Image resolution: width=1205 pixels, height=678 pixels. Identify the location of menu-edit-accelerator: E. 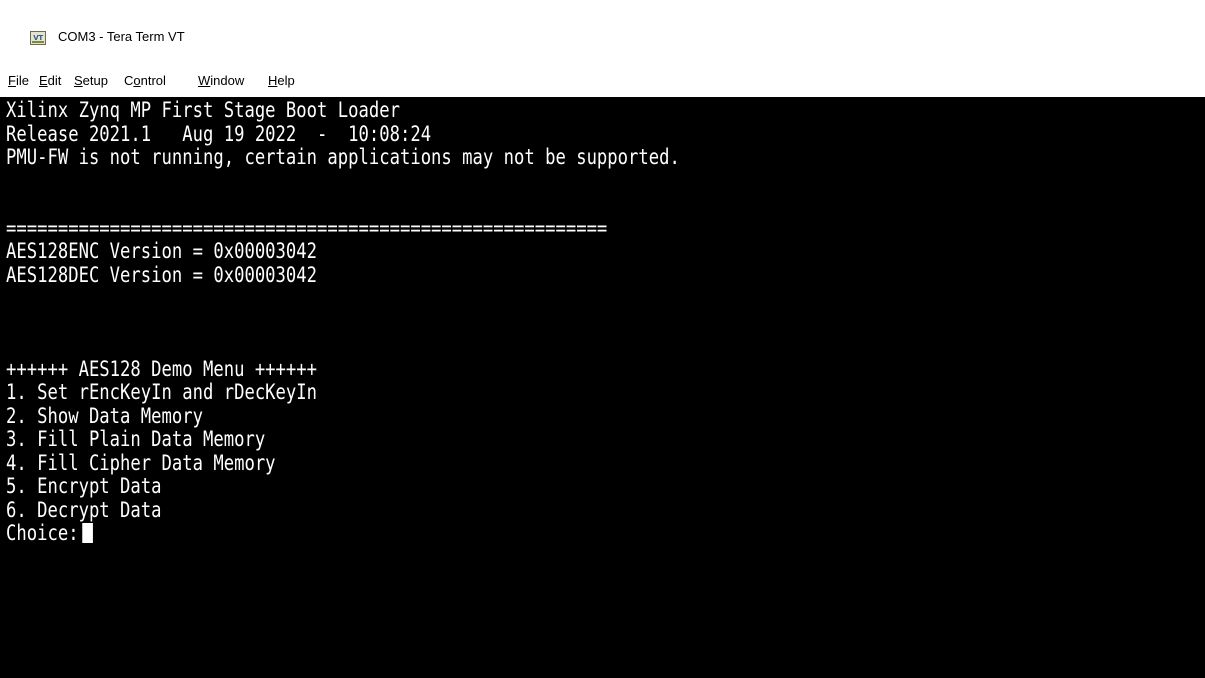
(43, 80).